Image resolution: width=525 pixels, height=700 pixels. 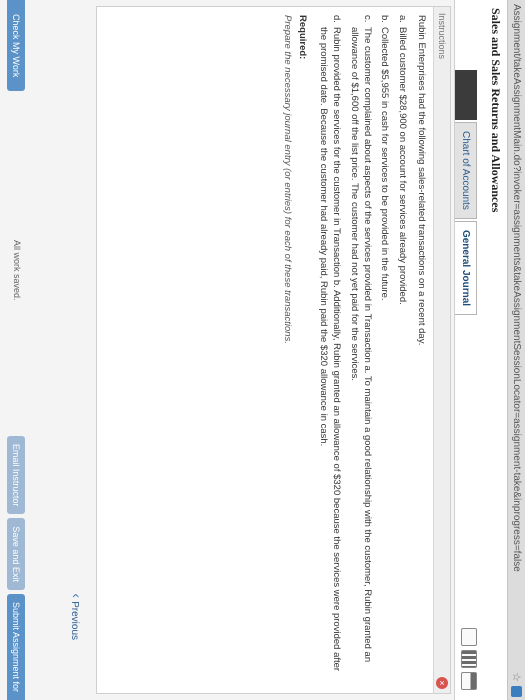 What do you see at coordinates (441, 350) in the screenshot?
I see `instructions-bar: Instructions ×` at bounding box center [441, 350].